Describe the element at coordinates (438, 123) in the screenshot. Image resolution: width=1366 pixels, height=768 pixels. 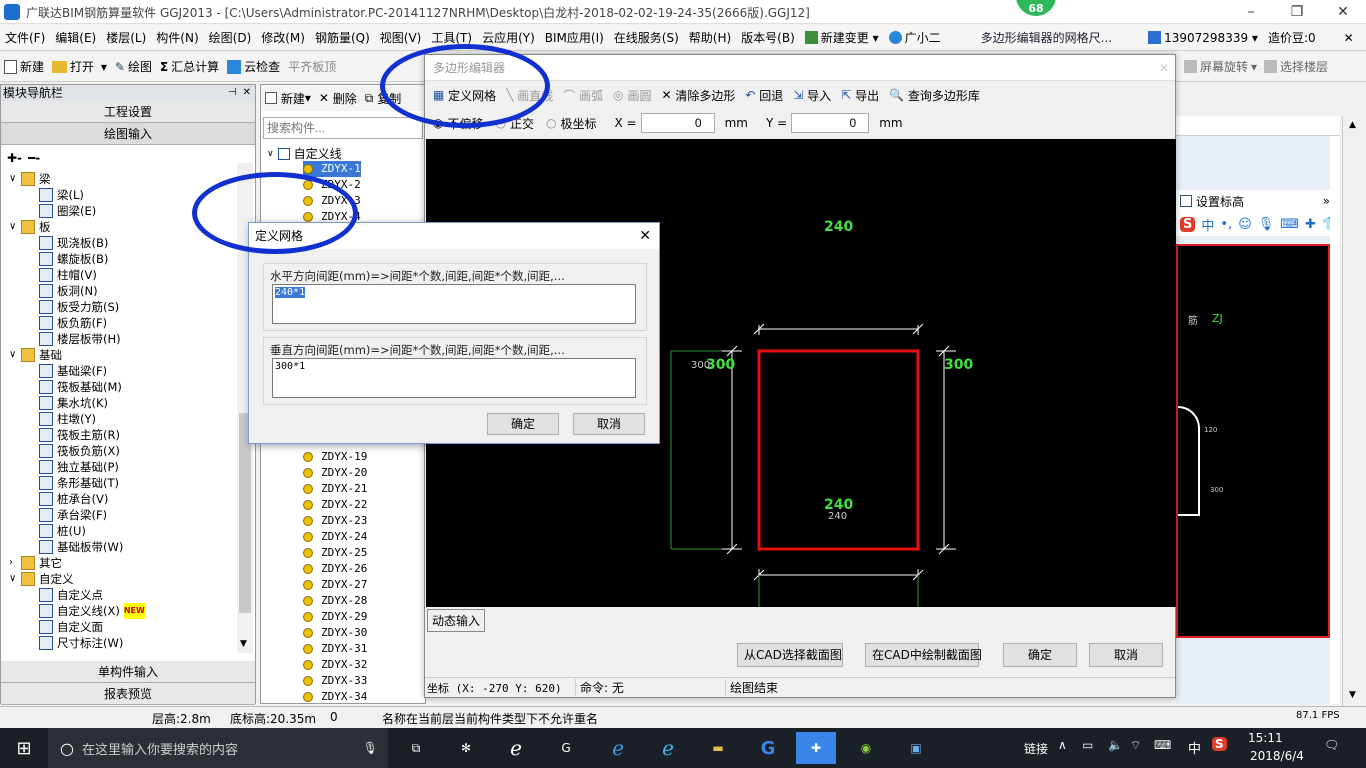
I see `radio-no-offset: ◉` at that location.